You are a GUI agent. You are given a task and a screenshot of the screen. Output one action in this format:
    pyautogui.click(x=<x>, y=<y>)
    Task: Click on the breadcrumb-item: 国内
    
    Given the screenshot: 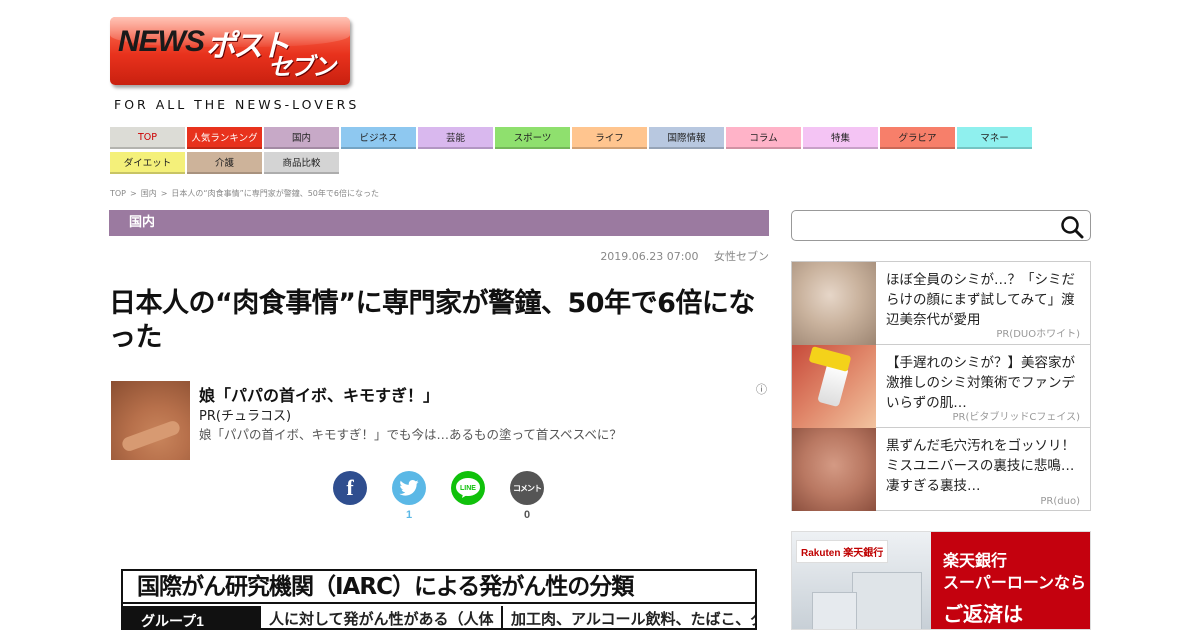 What is the action you would take?
    pyautogui.click(x=149, y=193)
    